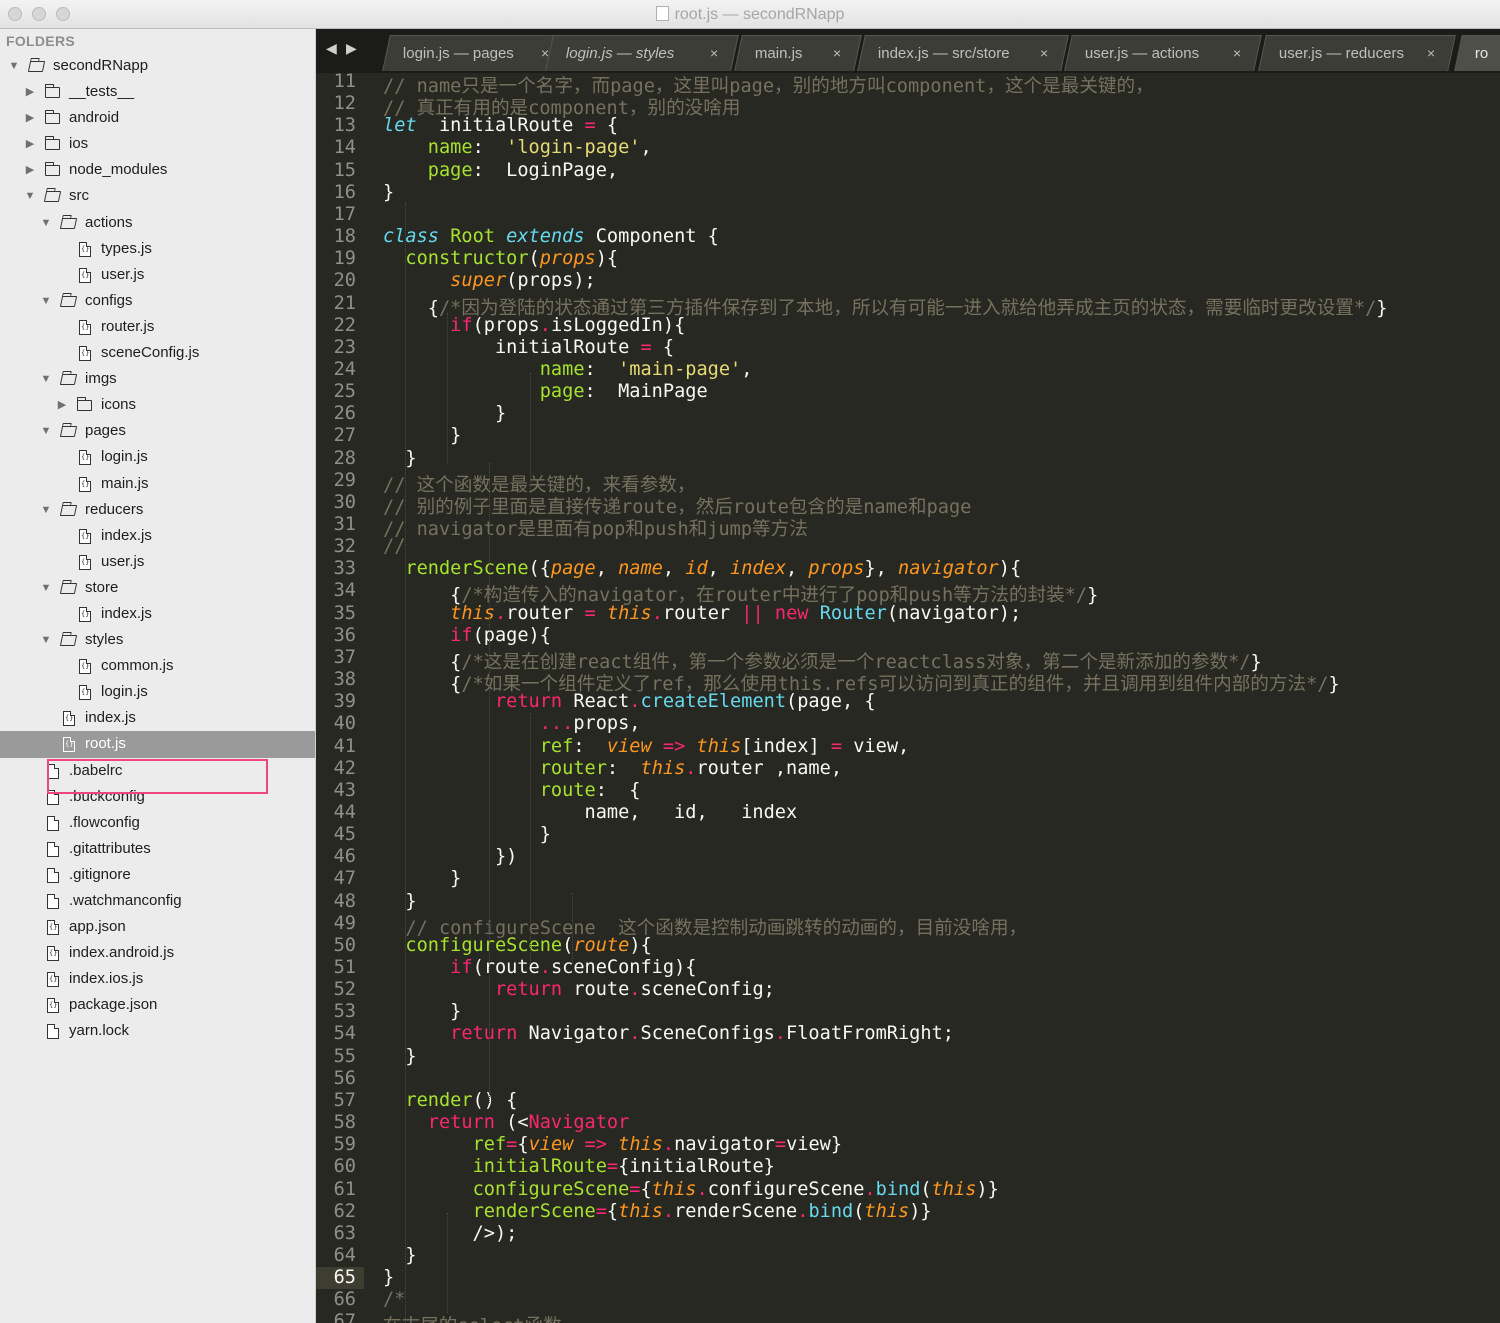 The image size is (1500, 1323). Describe the element at coordinates (612, 1211) in the screenshot. I see `code-token: {` at that location.